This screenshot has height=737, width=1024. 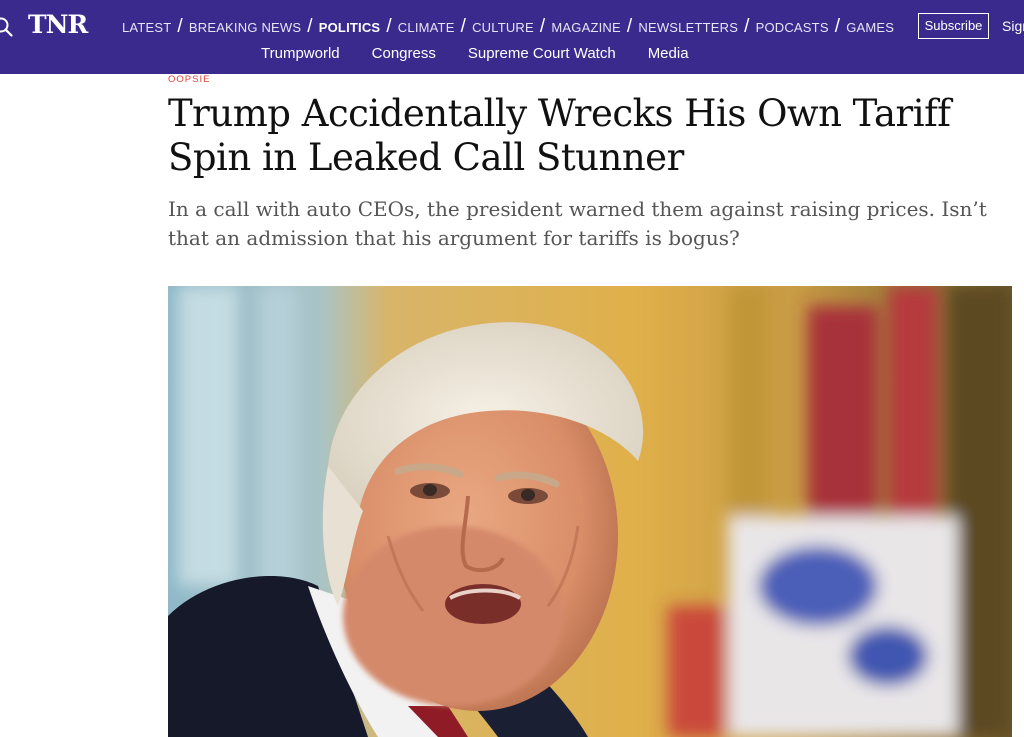 I want to click on sign-in-link: Sign, so click(x=1013, y=26).